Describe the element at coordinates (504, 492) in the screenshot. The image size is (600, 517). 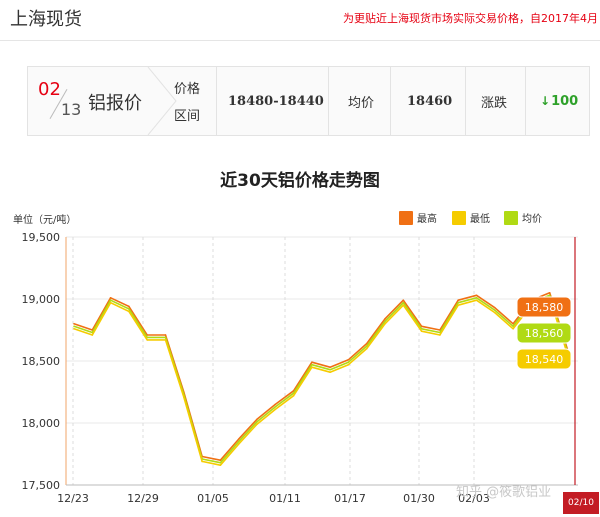
I see `watermark-text: 知乎 @筱歌铝业` at that location.